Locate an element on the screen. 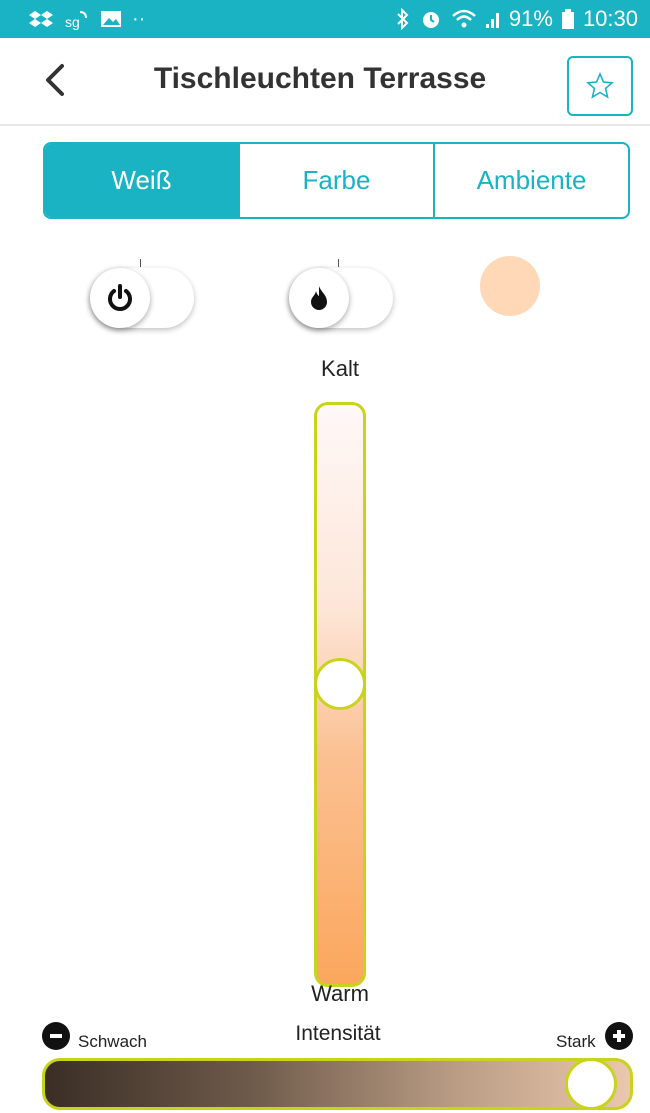 This screenshot has height=1113, width=650. app-bar: Tischleuchten Terrasse is located at coordinates (325, 82).